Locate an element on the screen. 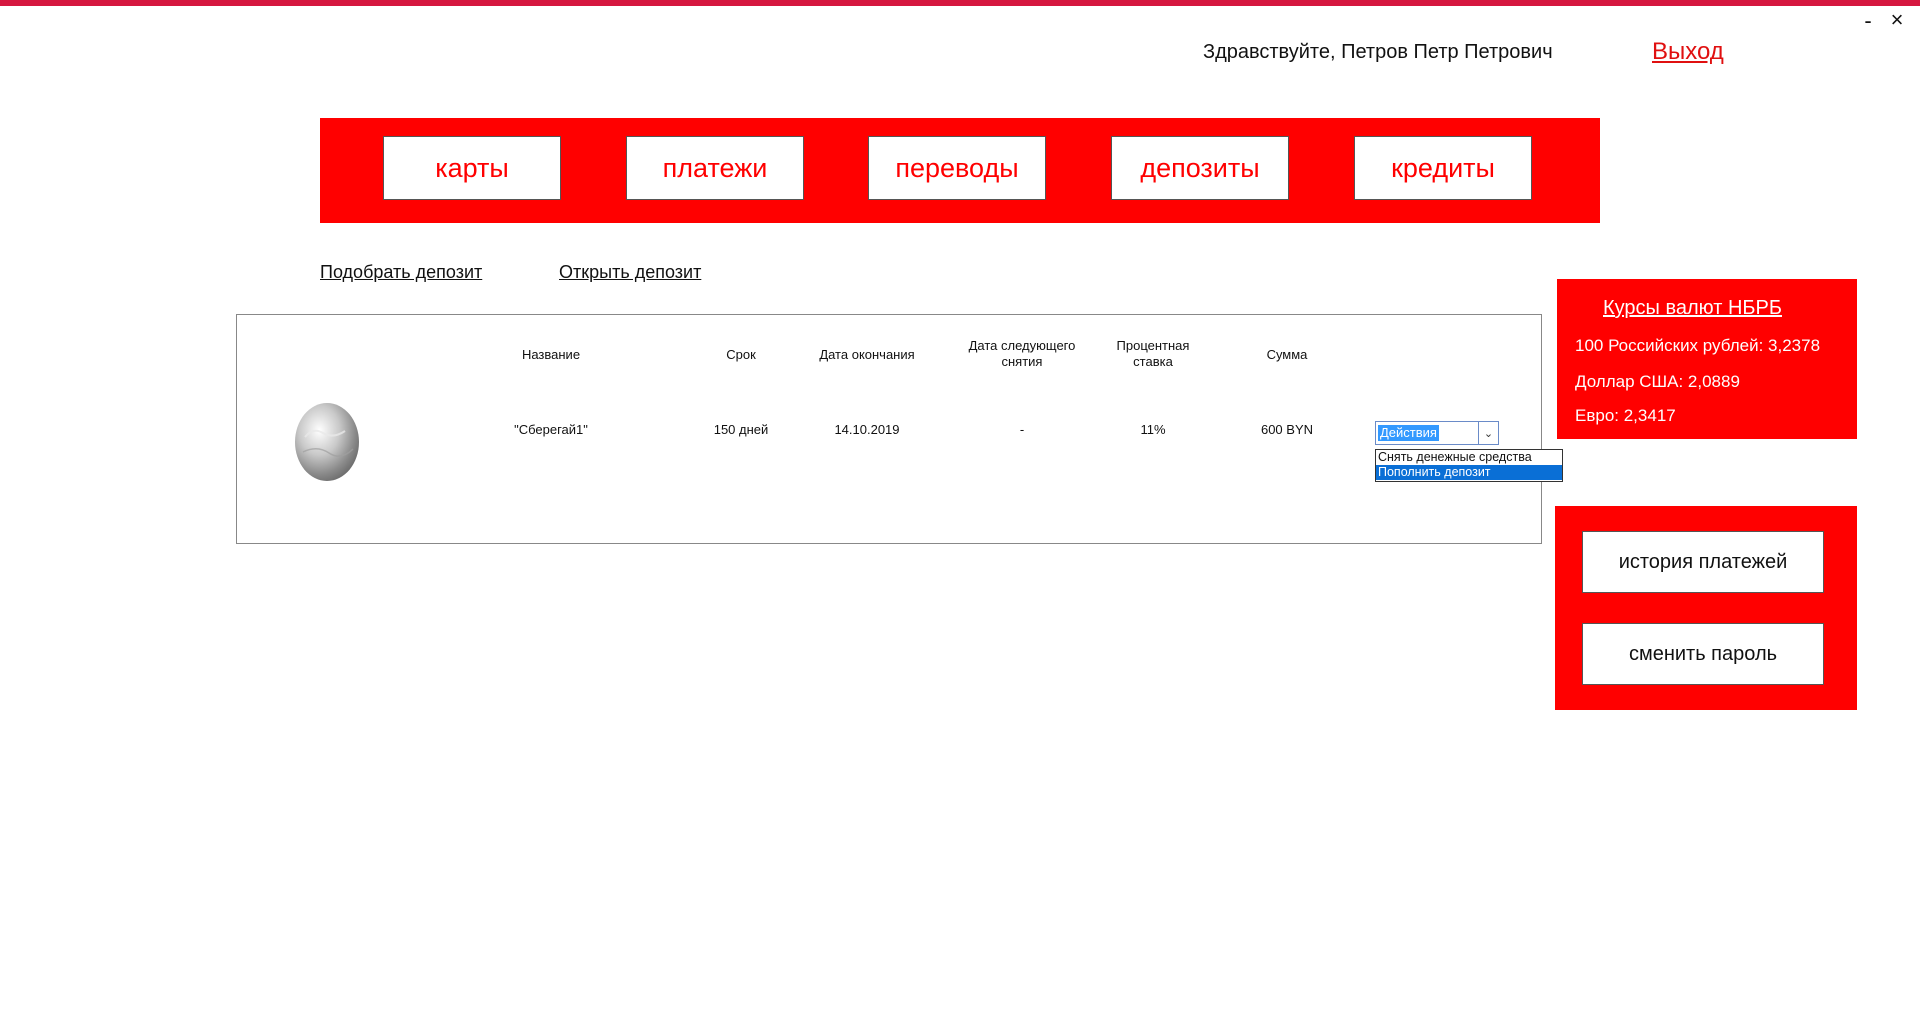  rate-eur: Евро: 2,3417 is located at coordinates (1625, 415).